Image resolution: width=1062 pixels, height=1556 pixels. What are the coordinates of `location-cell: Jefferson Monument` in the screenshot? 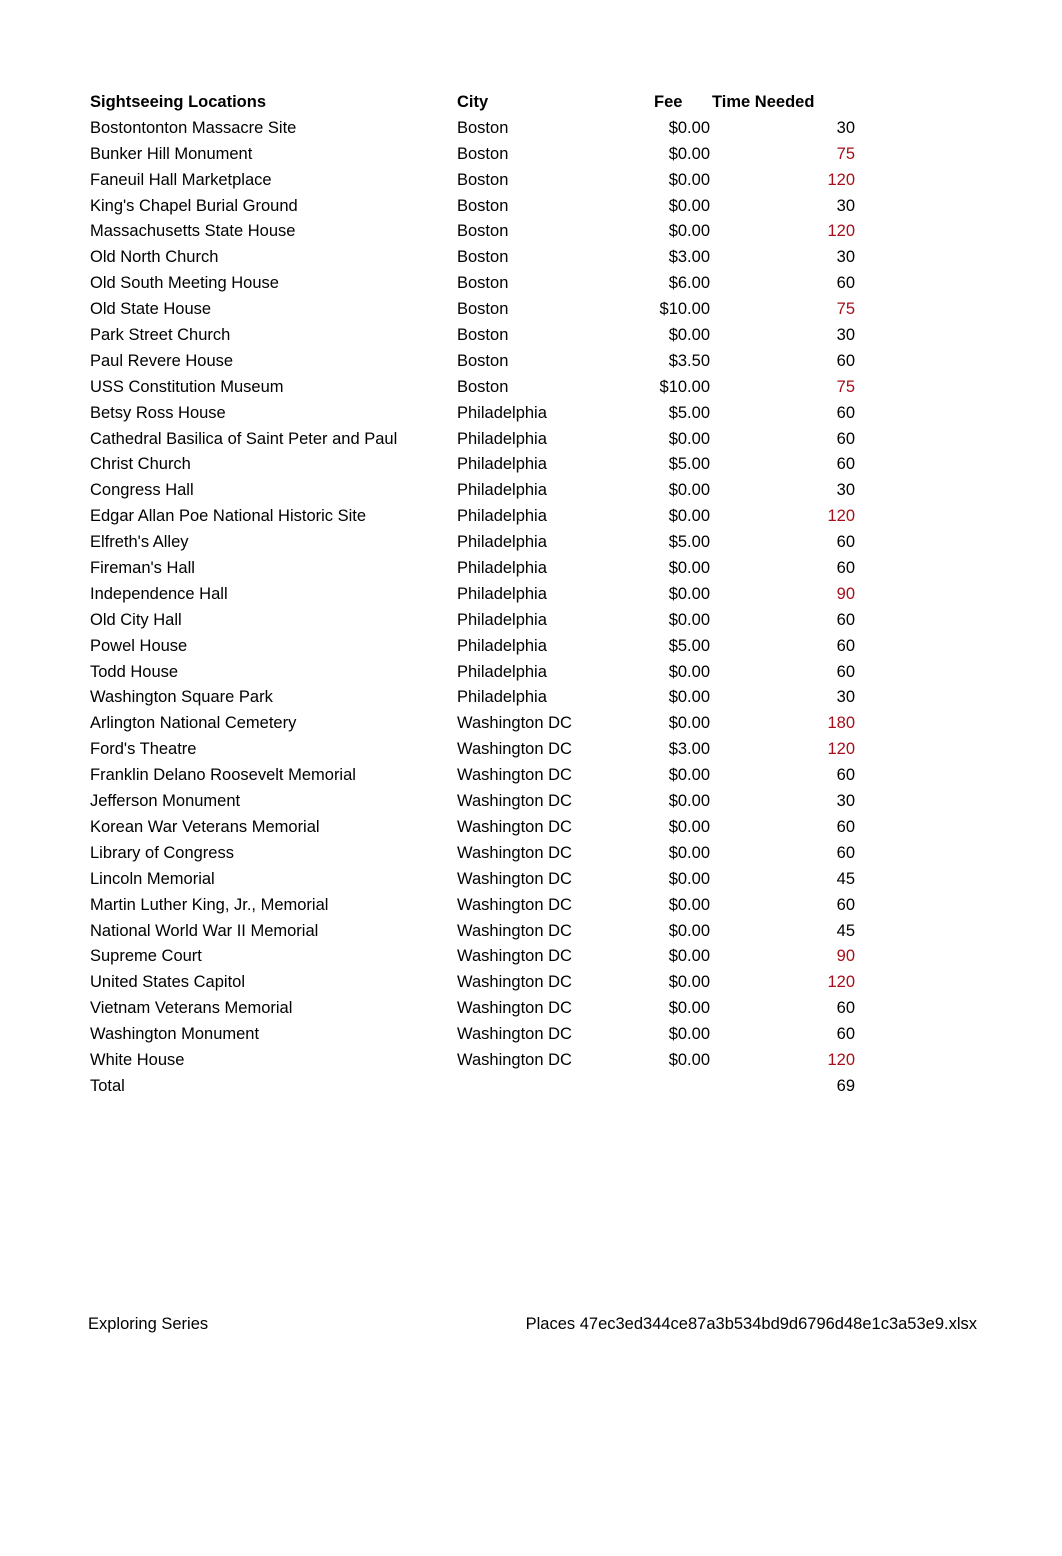 It's located at (165, 801).